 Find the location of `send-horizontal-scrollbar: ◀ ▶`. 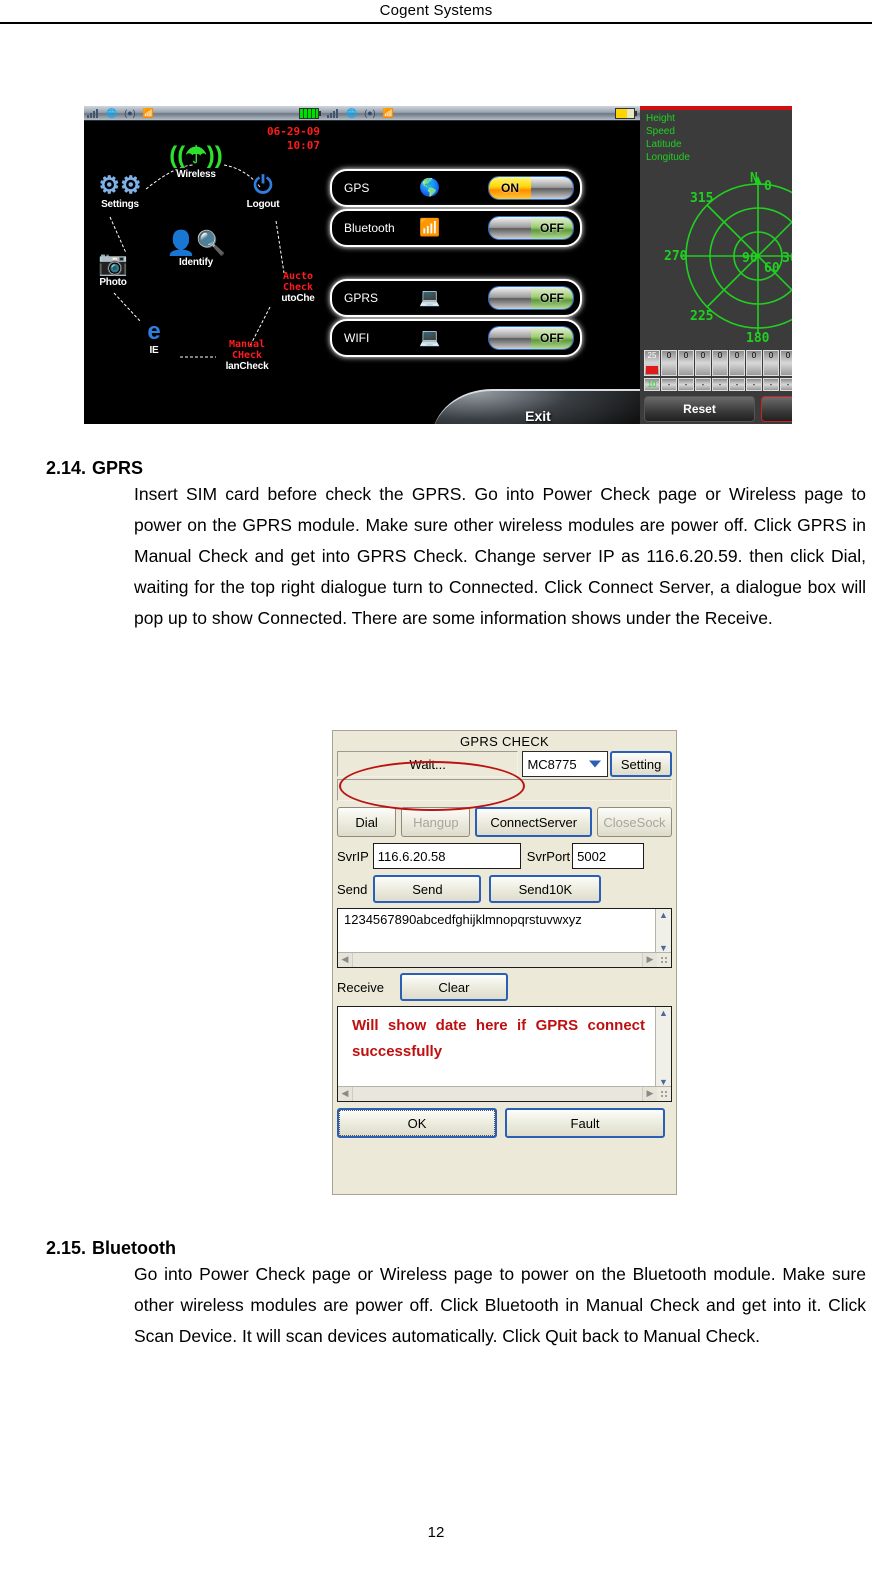

send-horizontal-scrollbar: ◀ ▶ is located at coordinates (504, 959).